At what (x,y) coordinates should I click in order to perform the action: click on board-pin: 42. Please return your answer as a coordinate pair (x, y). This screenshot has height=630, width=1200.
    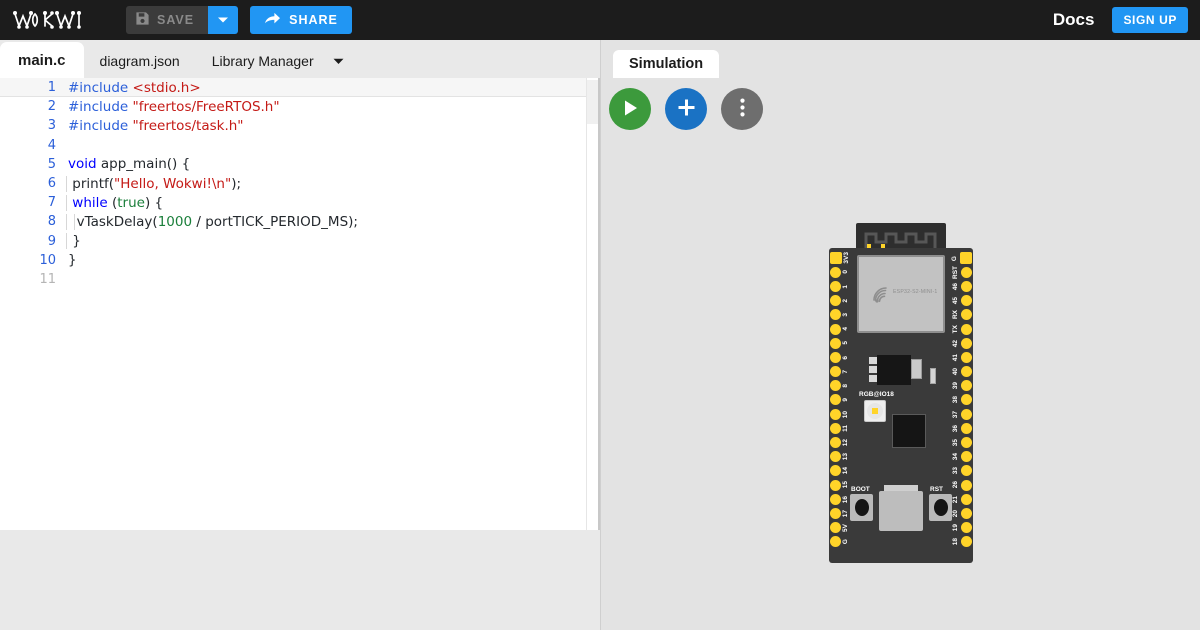
    Looking at the image, I should click on (960, 343).